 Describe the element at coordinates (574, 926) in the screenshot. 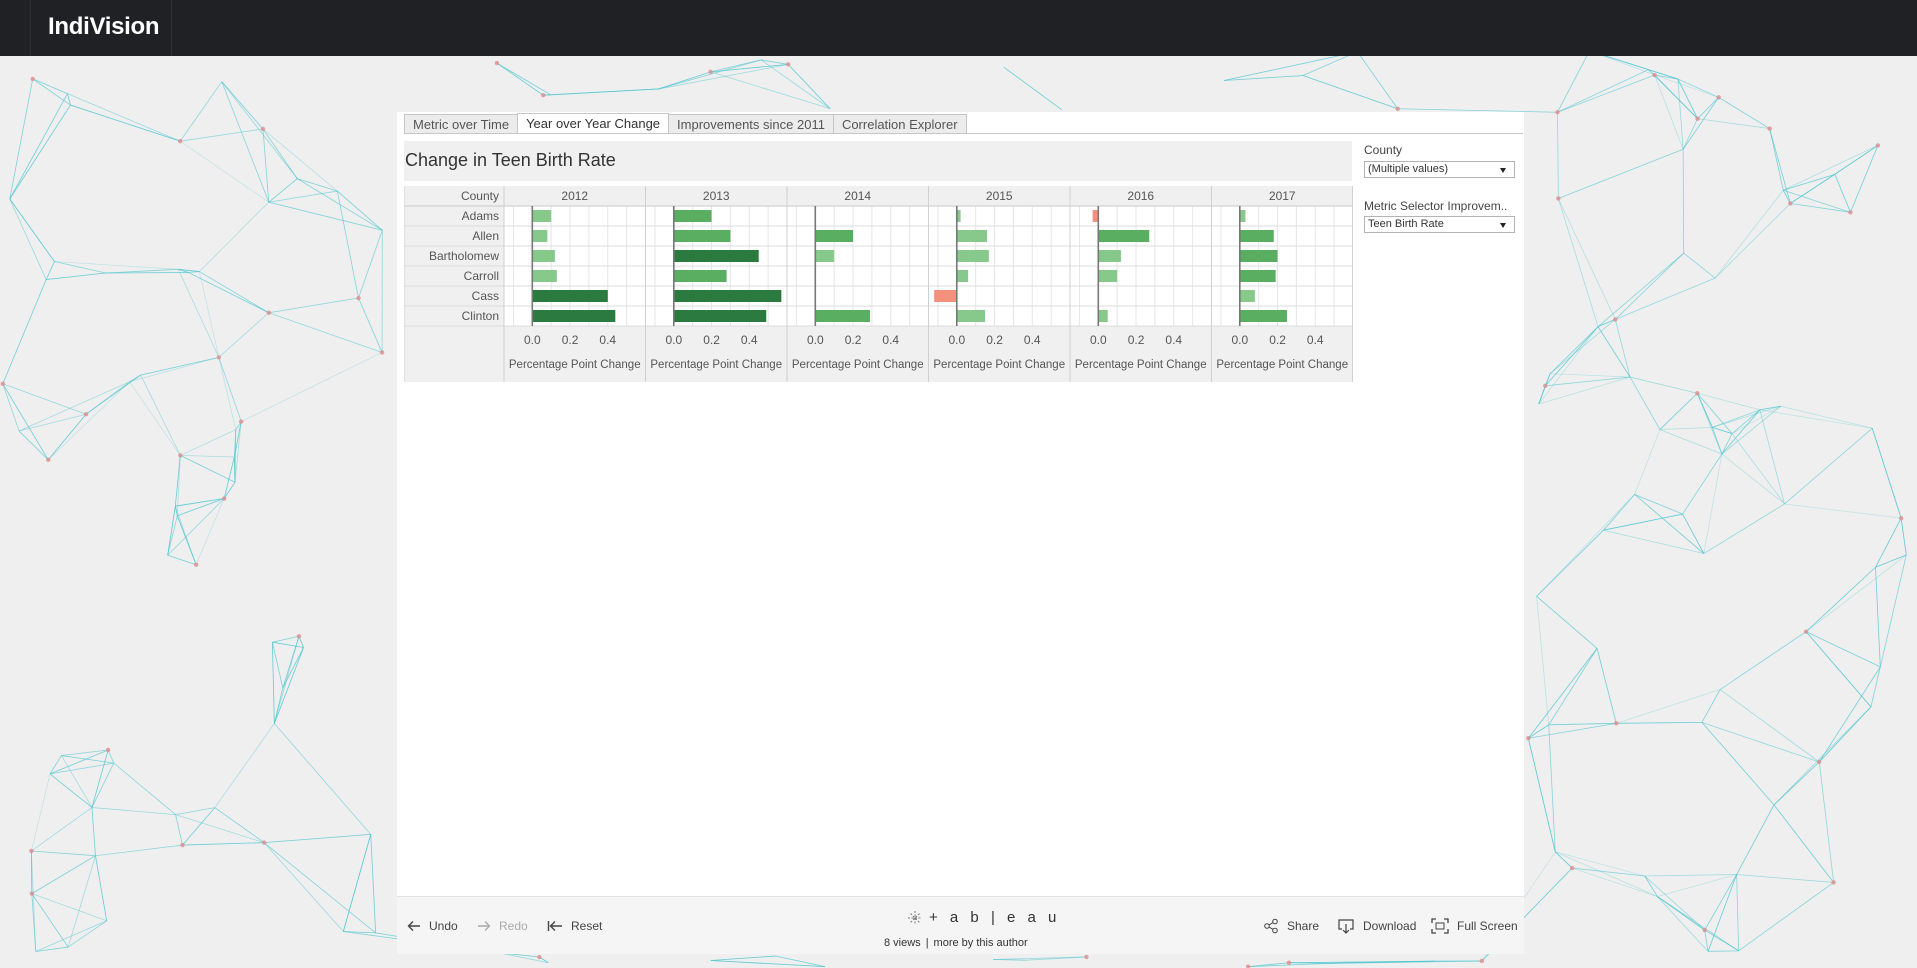

I see `reset-button: Reset` at that location.